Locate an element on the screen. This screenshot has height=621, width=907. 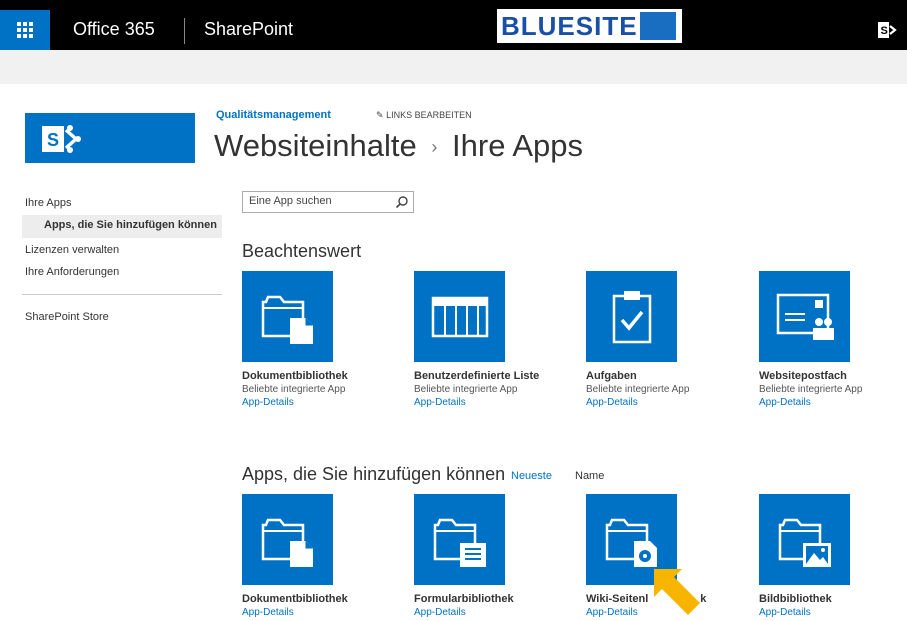
page-title: Websiteinhalte › Ihre Apps is located at coordinates (398, 146).